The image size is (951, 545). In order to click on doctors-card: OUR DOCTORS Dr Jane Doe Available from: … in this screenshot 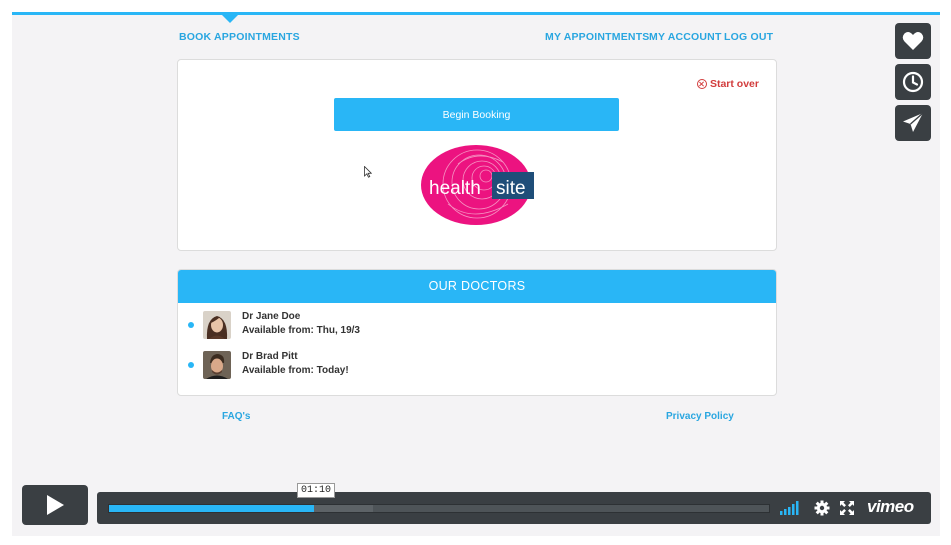, I will do `click(477, 332)`.